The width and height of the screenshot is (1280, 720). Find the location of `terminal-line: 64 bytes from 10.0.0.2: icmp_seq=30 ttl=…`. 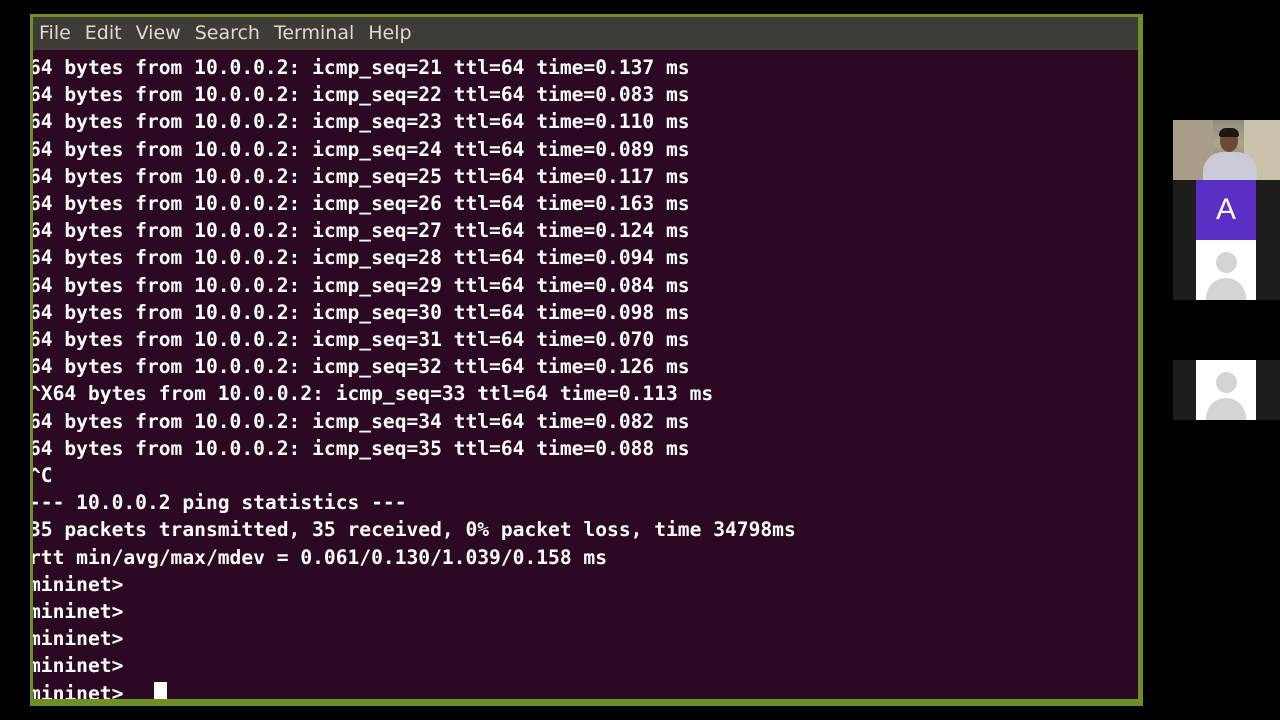

terminal-line: 64 bytes from 10.0.0.2: icmp_seq=30 ttl=… is located at coordinates (361, 312).